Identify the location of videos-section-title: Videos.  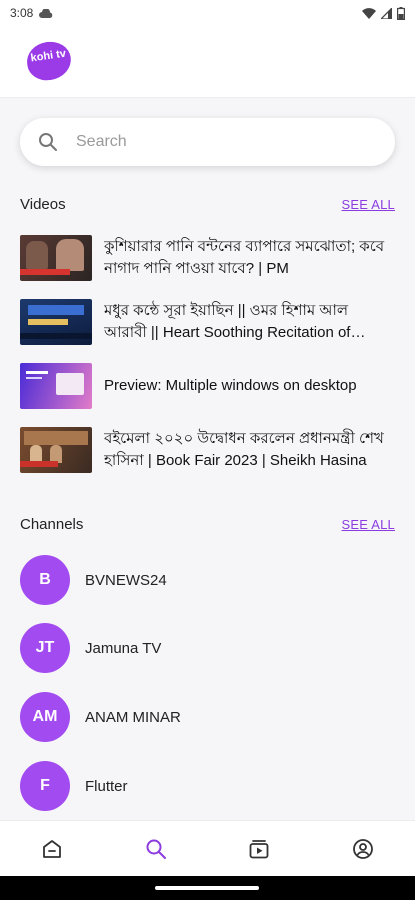
(43, 204).